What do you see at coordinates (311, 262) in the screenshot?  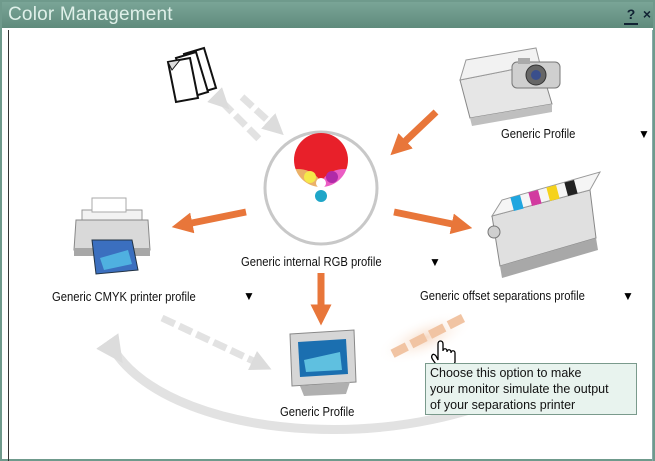 I see `rgb-profile-label: Generic internal RGB profile` at bounding box center [311, 262].